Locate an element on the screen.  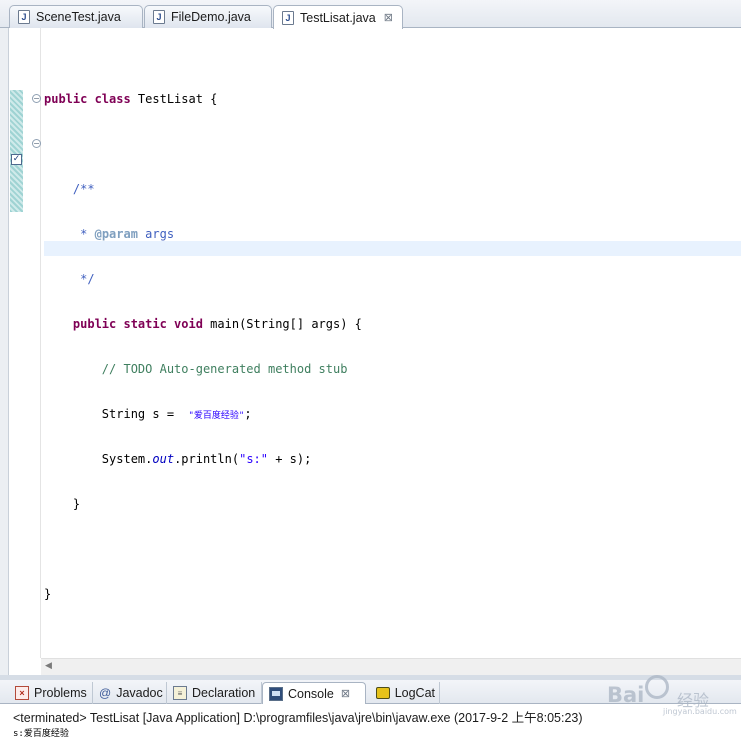
console-icon is located at coordinates (276, 693).